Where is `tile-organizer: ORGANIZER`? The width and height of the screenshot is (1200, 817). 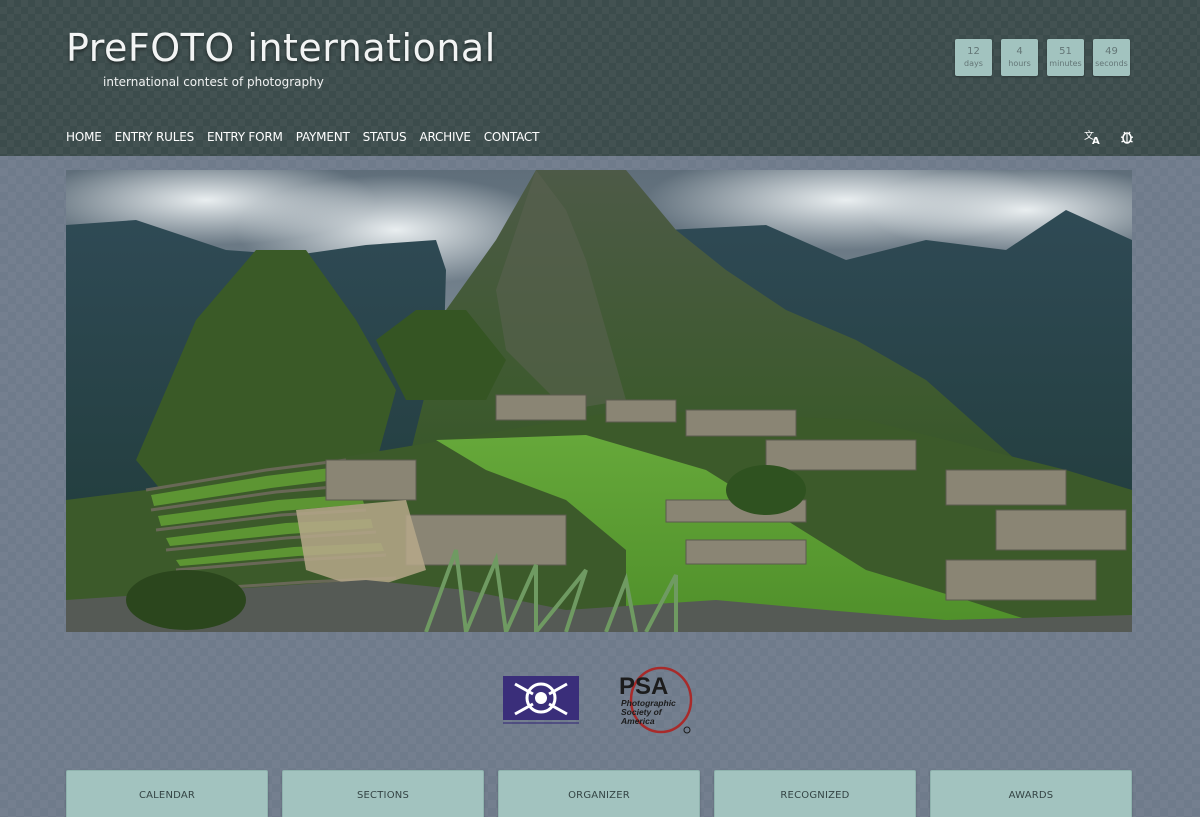
tile-organizer: ORGANIZER is located at coordinates (599, 793).